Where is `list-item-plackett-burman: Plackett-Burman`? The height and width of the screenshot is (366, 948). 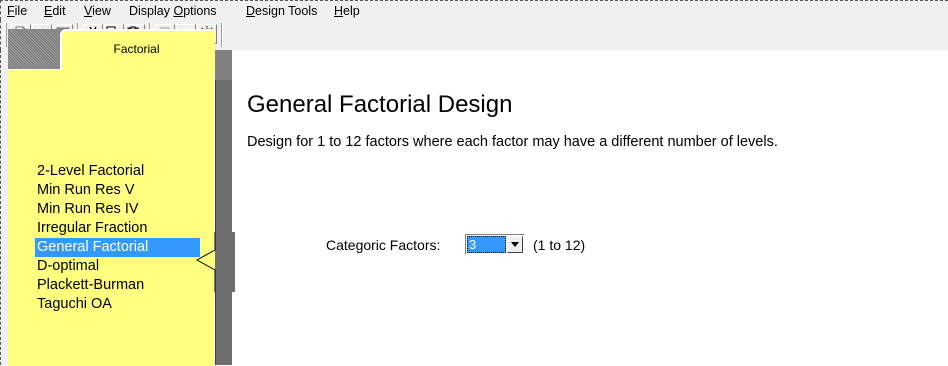
list-item-plackett-burman: Plackett-Burman is located at coordinates (117, 285).